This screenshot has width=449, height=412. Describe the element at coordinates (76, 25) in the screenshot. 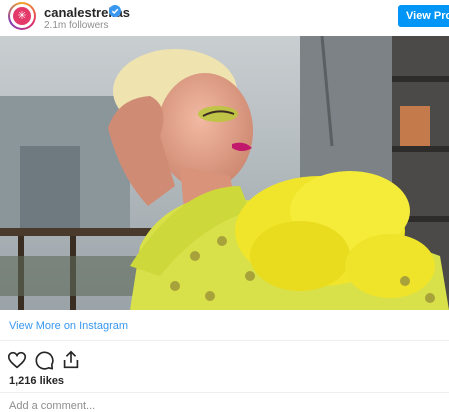

I see `follower-count: 2.1m followers` at that location.